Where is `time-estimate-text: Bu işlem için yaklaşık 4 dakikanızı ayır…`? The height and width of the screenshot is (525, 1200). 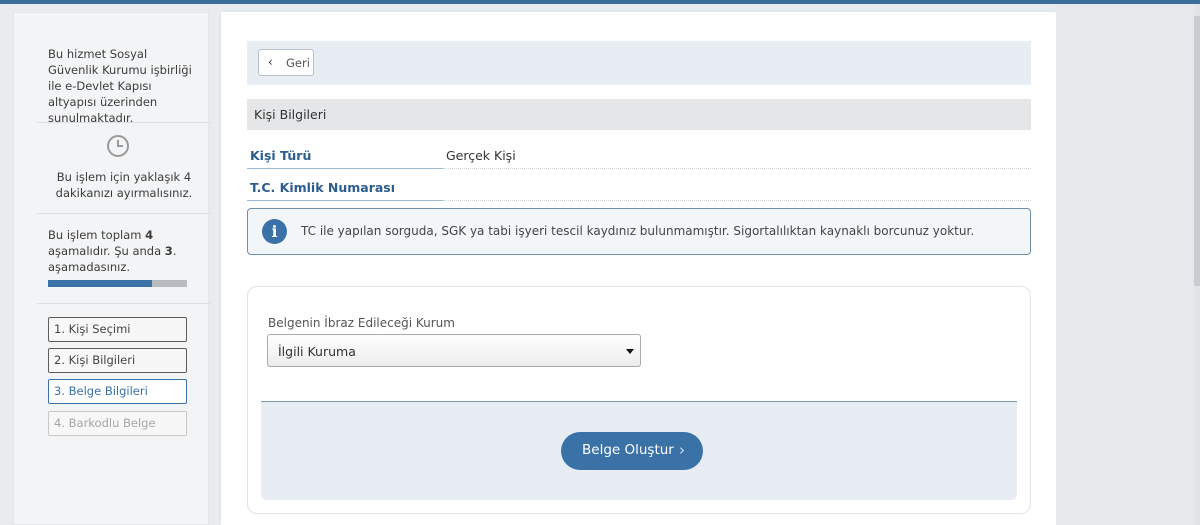
time-estimate-text: Bu işlem için yaklaşık 4 dakikanızı ayır… is located at coordinates (124, 185).